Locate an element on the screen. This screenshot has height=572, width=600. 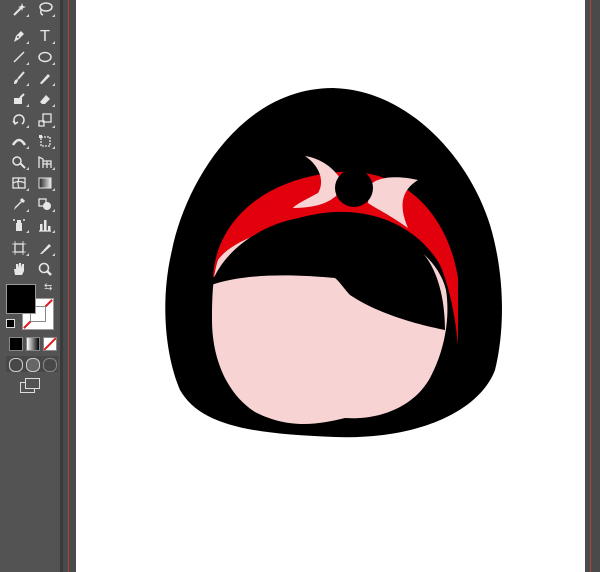
mesh-tool is located at coordinates (19, 183).